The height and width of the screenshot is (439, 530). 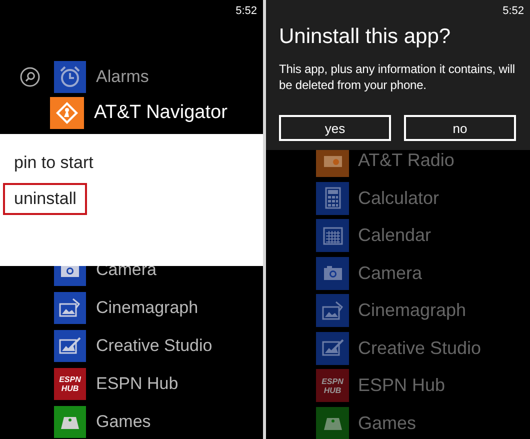 I want to click on app-name: Alarms, so click(x=122, y=77).